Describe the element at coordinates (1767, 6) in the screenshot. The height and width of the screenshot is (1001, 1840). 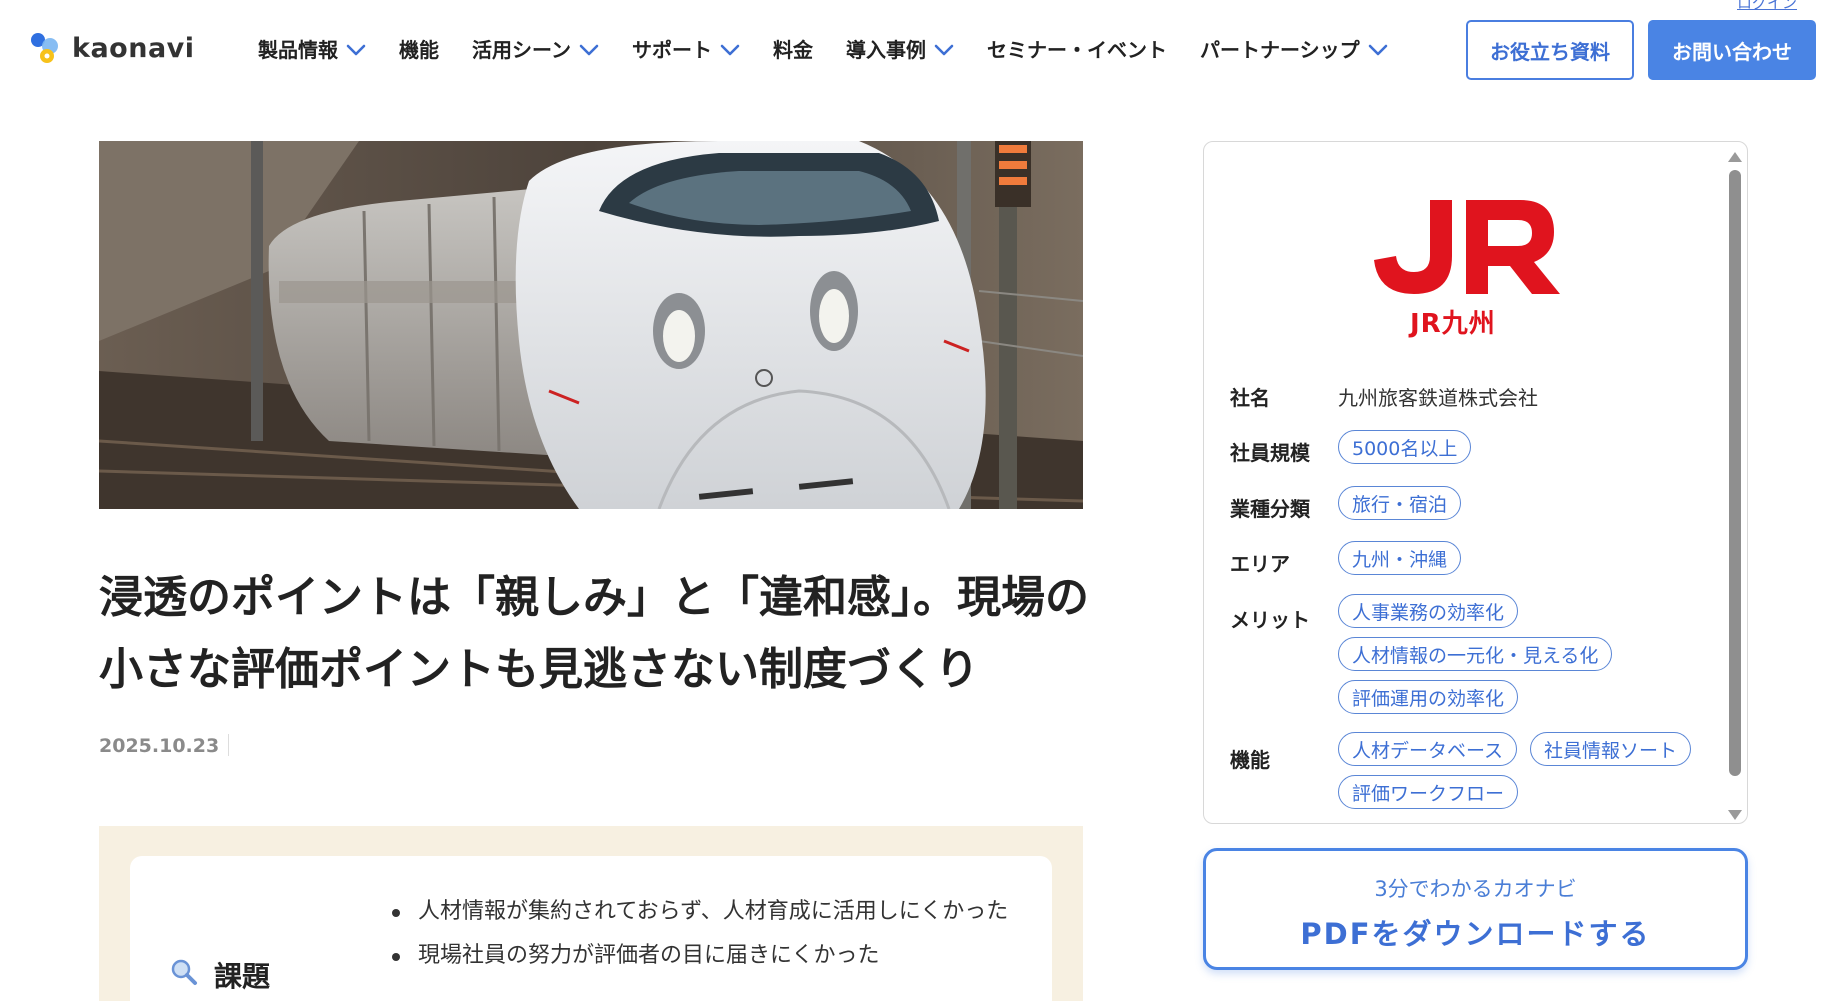
I see `login-link: ログイン` at that location.